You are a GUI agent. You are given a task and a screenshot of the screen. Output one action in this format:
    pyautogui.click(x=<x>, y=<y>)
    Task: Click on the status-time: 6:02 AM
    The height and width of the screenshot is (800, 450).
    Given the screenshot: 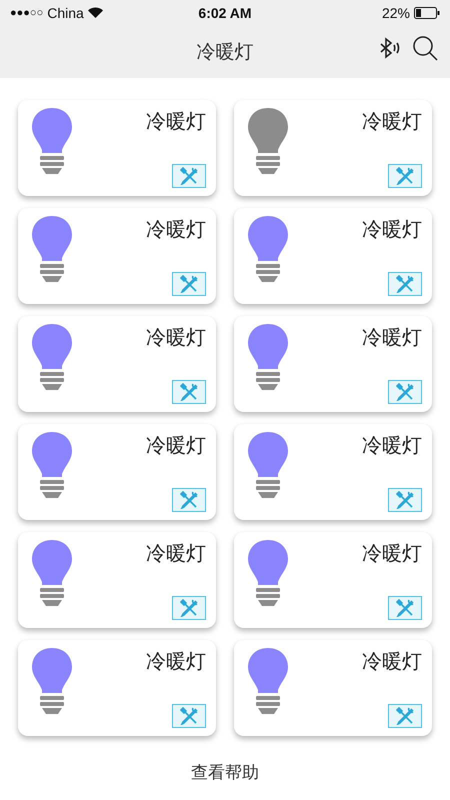 What is the action you would take?
    pyautogui.click(x=225, y=12)
    